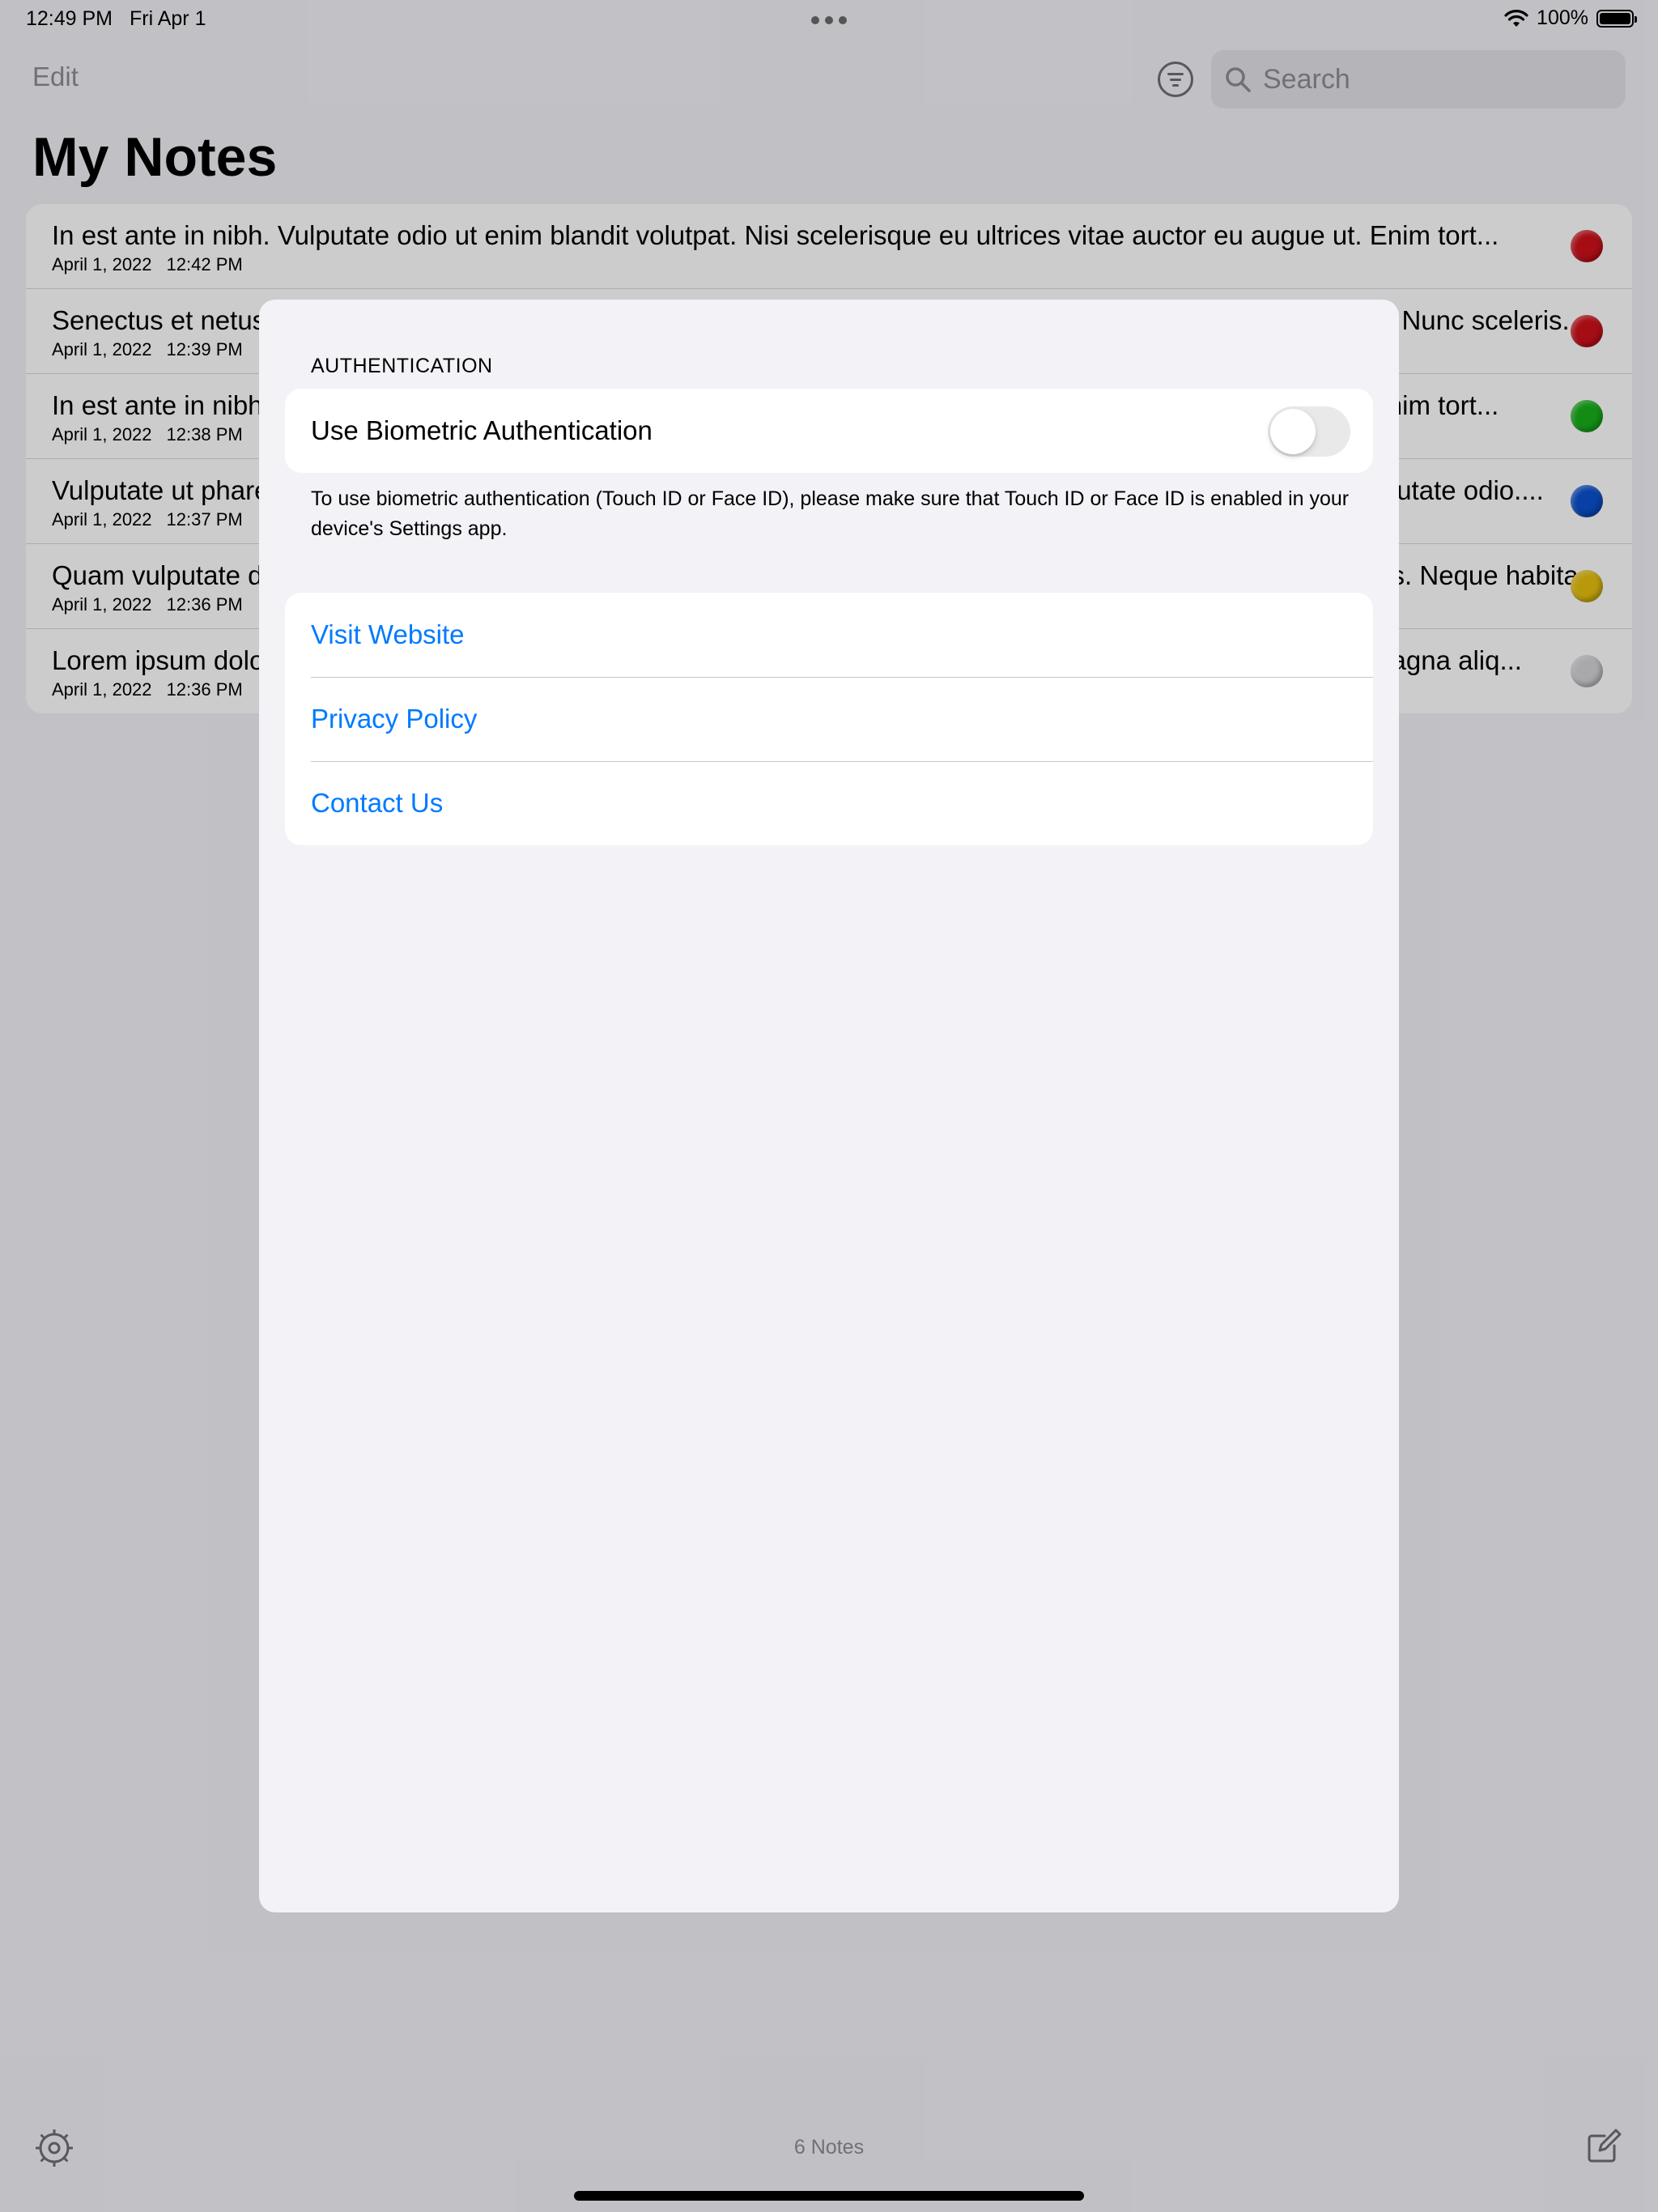 The height and width of the screenshot is (2212, 1658). Describe the element at coordinates (402, 366) in the screenshot. I see `authentication-section-header: AUTHENTICATION` at that location.